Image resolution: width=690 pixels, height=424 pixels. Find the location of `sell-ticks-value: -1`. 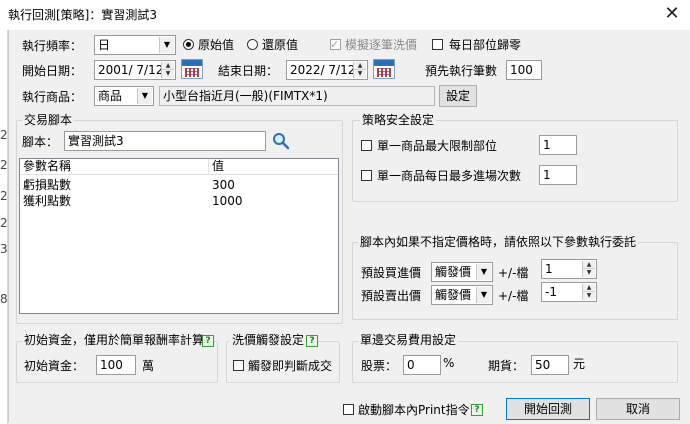

sell-ticks-value: -1 is located at coordinates (551, 292).